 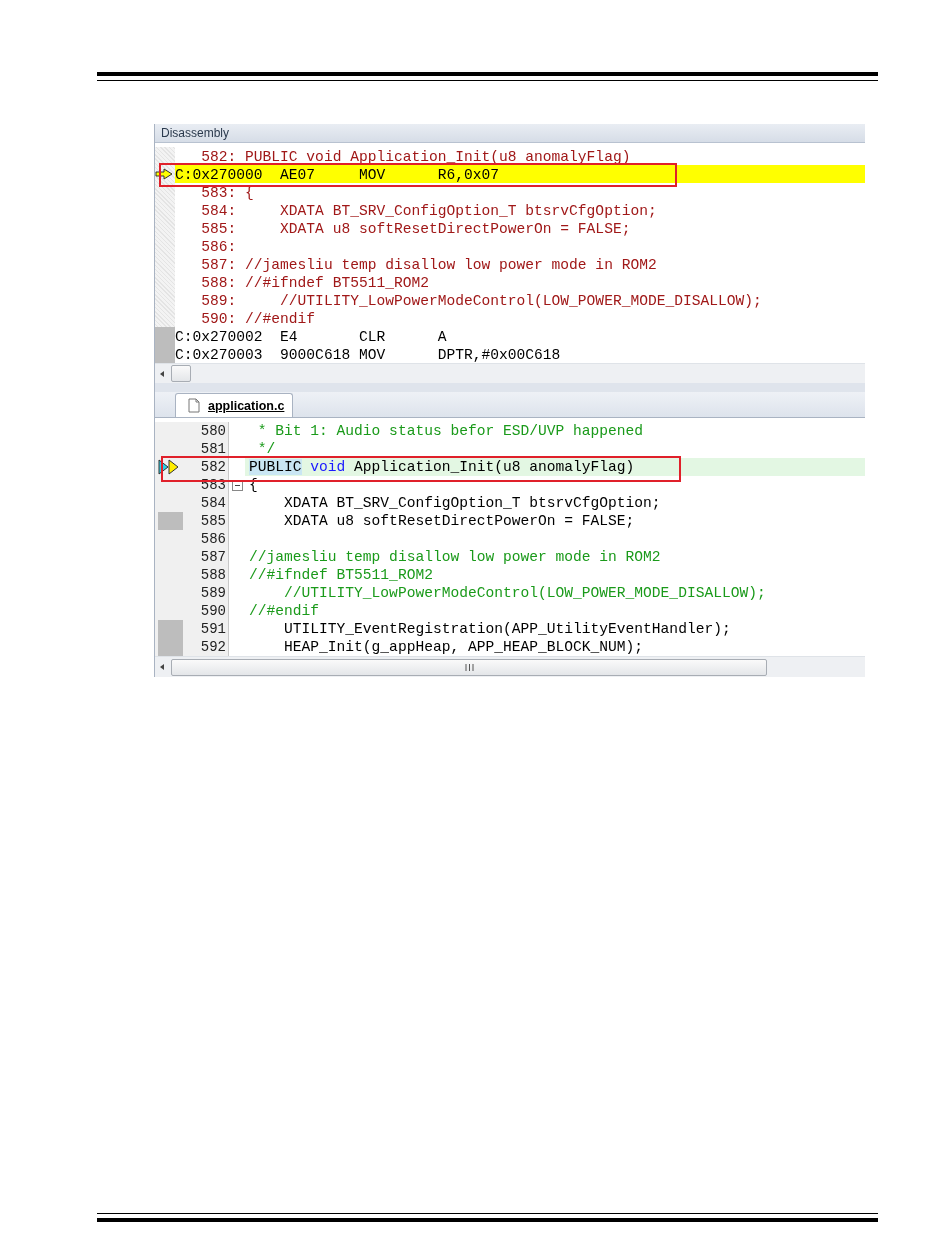 What do you see at coordinates (194, 405) in the screenshot?
I see `file-icon` at bounding box center [194, 405].